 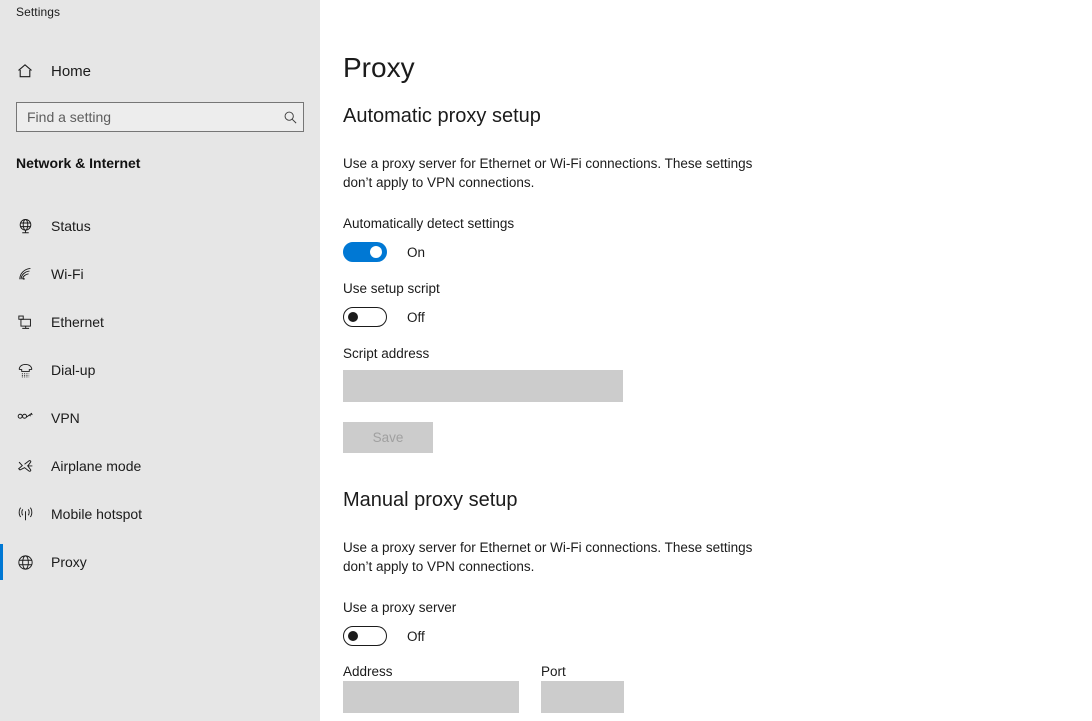 What do you see at coordinates (365, 317) in the screenshot?
I see `setup-script-toggle` at bounding box center [365, 317].